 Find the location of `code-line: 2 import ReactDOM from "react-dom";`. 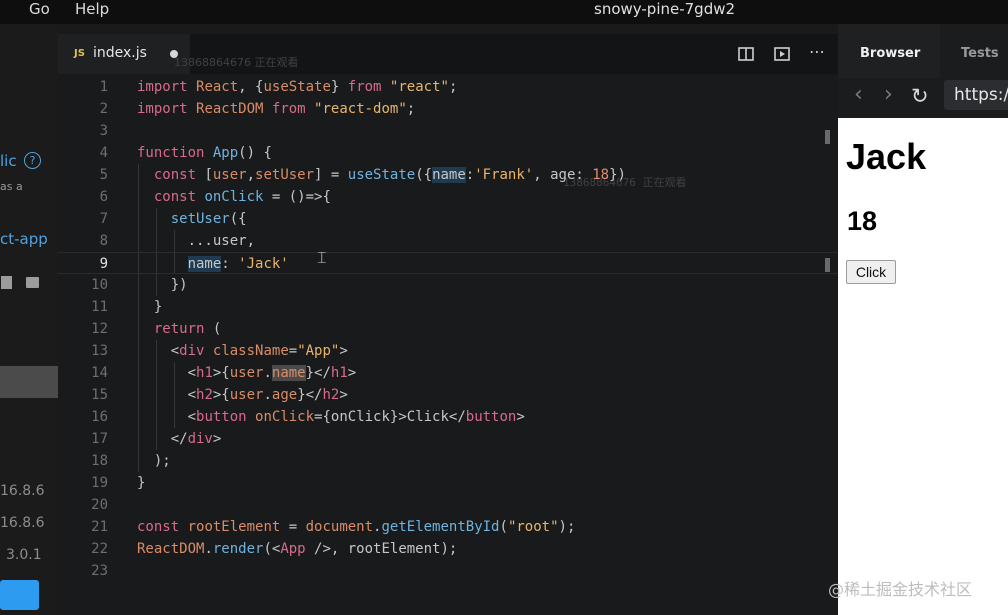

code-line: 2 import ReactDOM from "react-dom"; is located at coordinates (448, 109).